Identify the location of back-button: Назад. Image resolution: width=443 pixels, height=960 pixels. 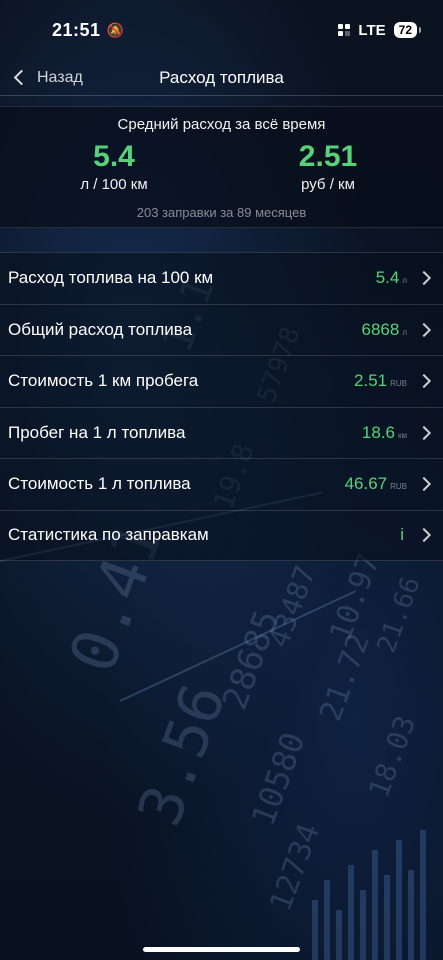
(47, 78).